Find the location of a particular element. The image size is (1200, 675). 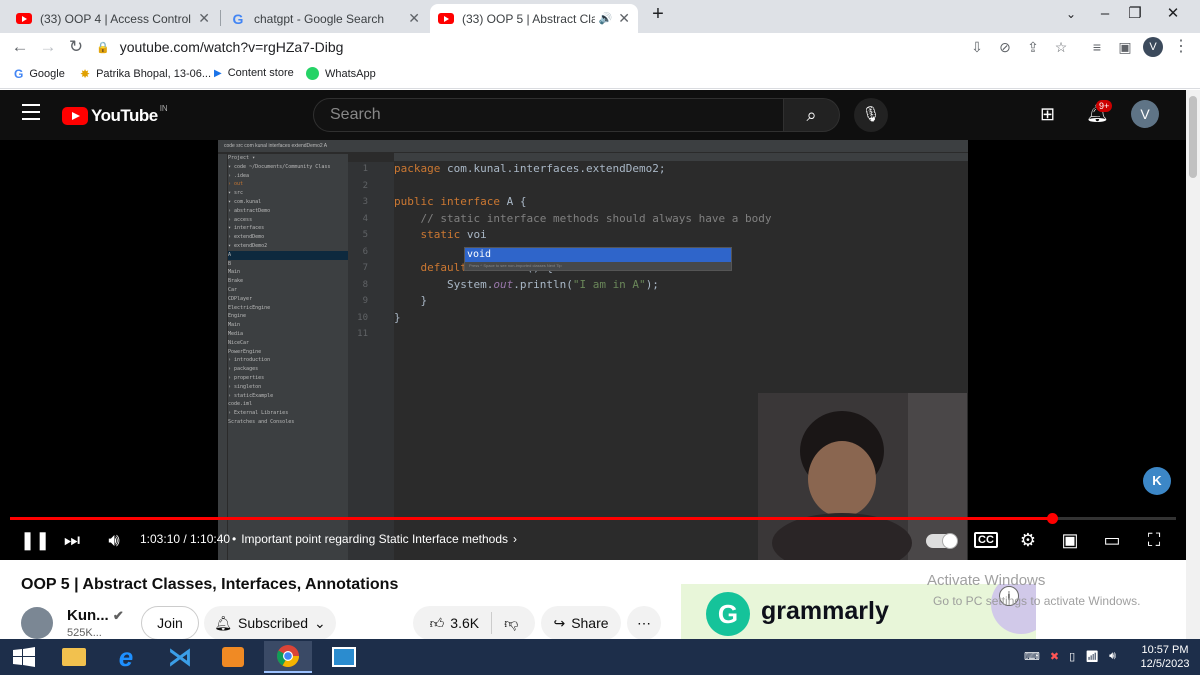

clock-date: 12/5/2023 is located at coordinates (1165, 664).